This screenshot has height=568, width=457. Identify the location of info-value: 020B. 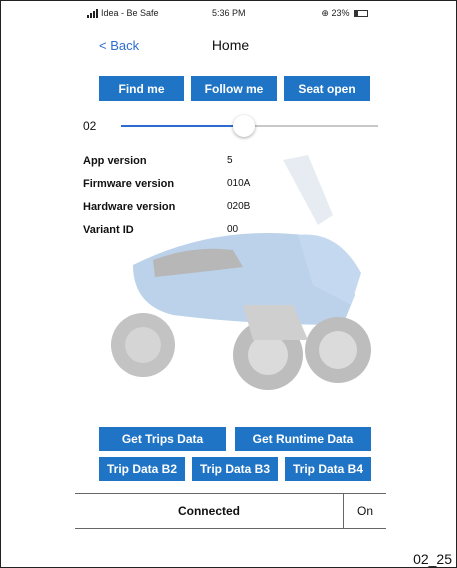
(239, 206).